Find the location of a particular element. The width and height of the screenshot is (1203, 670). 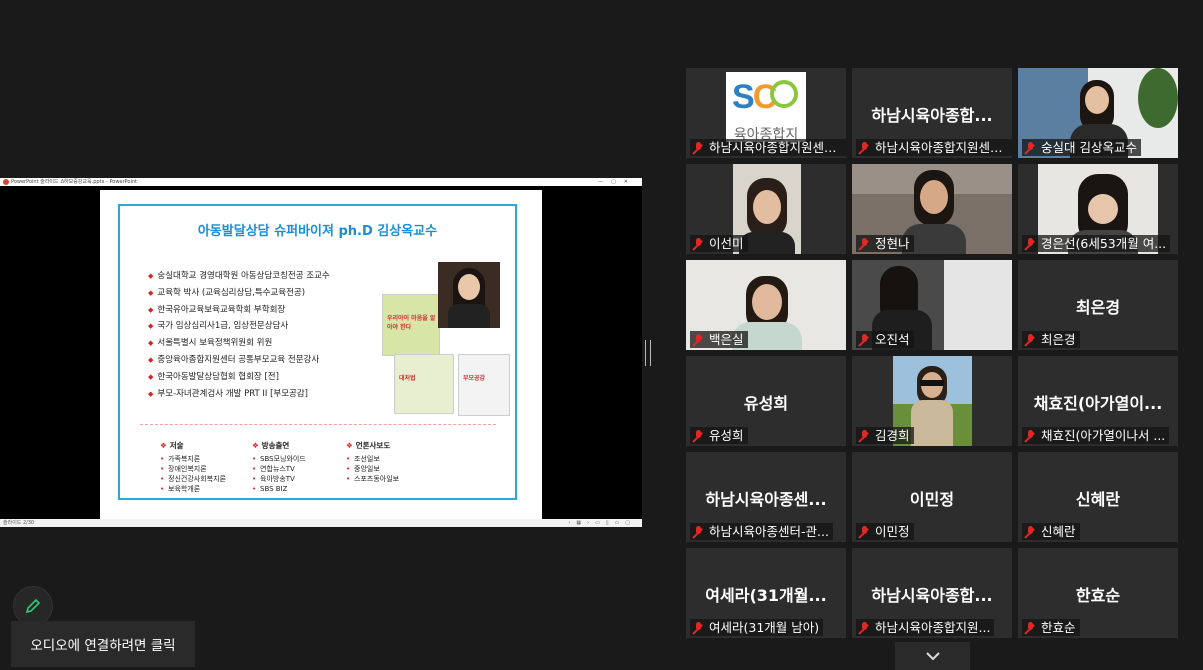

participant-tile: 백은실 is located at coordinates (766, 305).